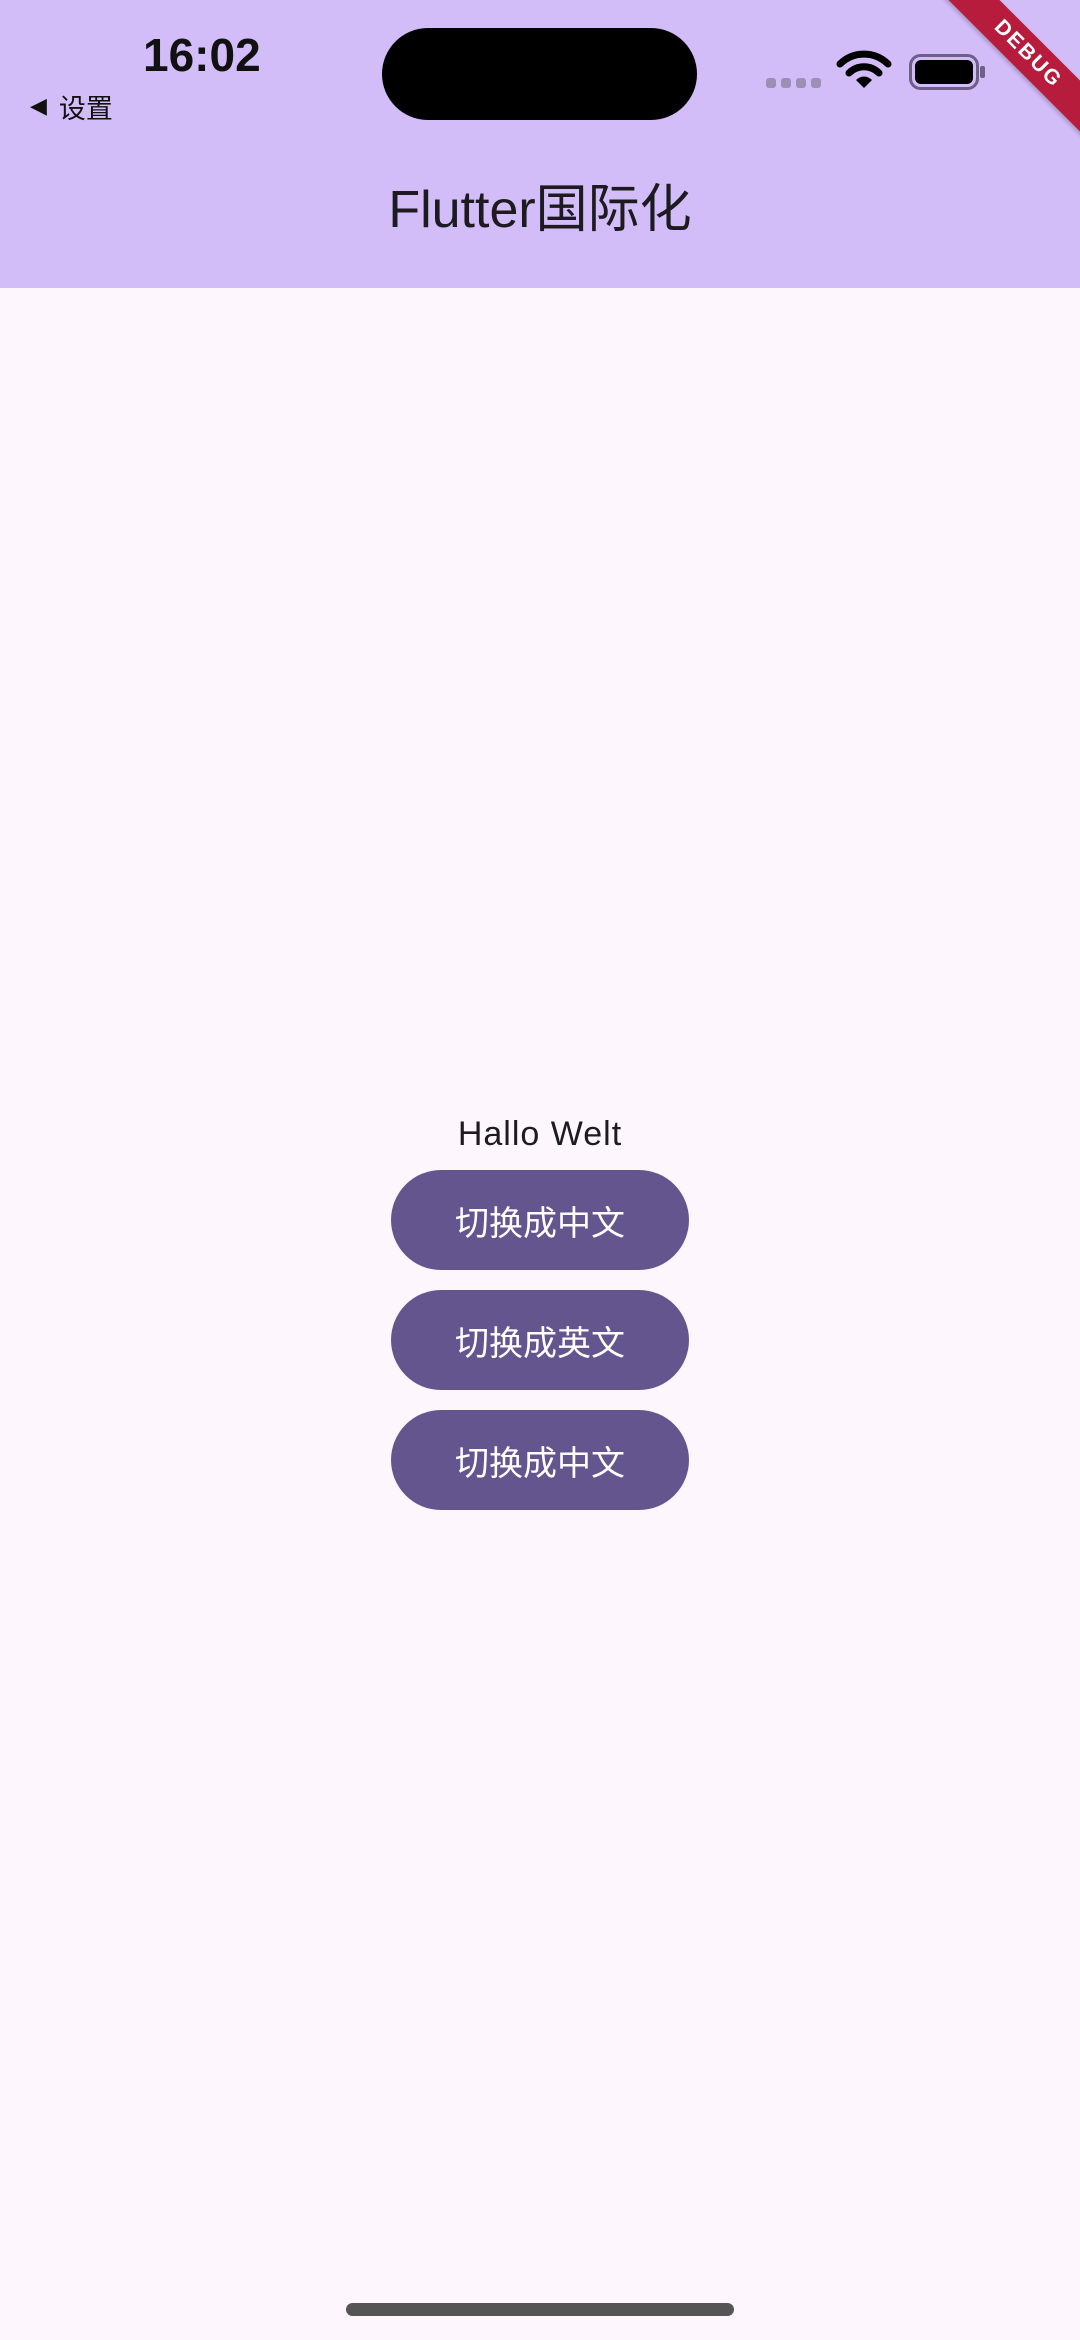 The width and height of the screenshot is (1080, 2340). What do you see at coordinates (540, 1460) in the screenshot?
I see `switch-to-chinese-button-2: 切换成中文` at bounding box center [540, 1460].